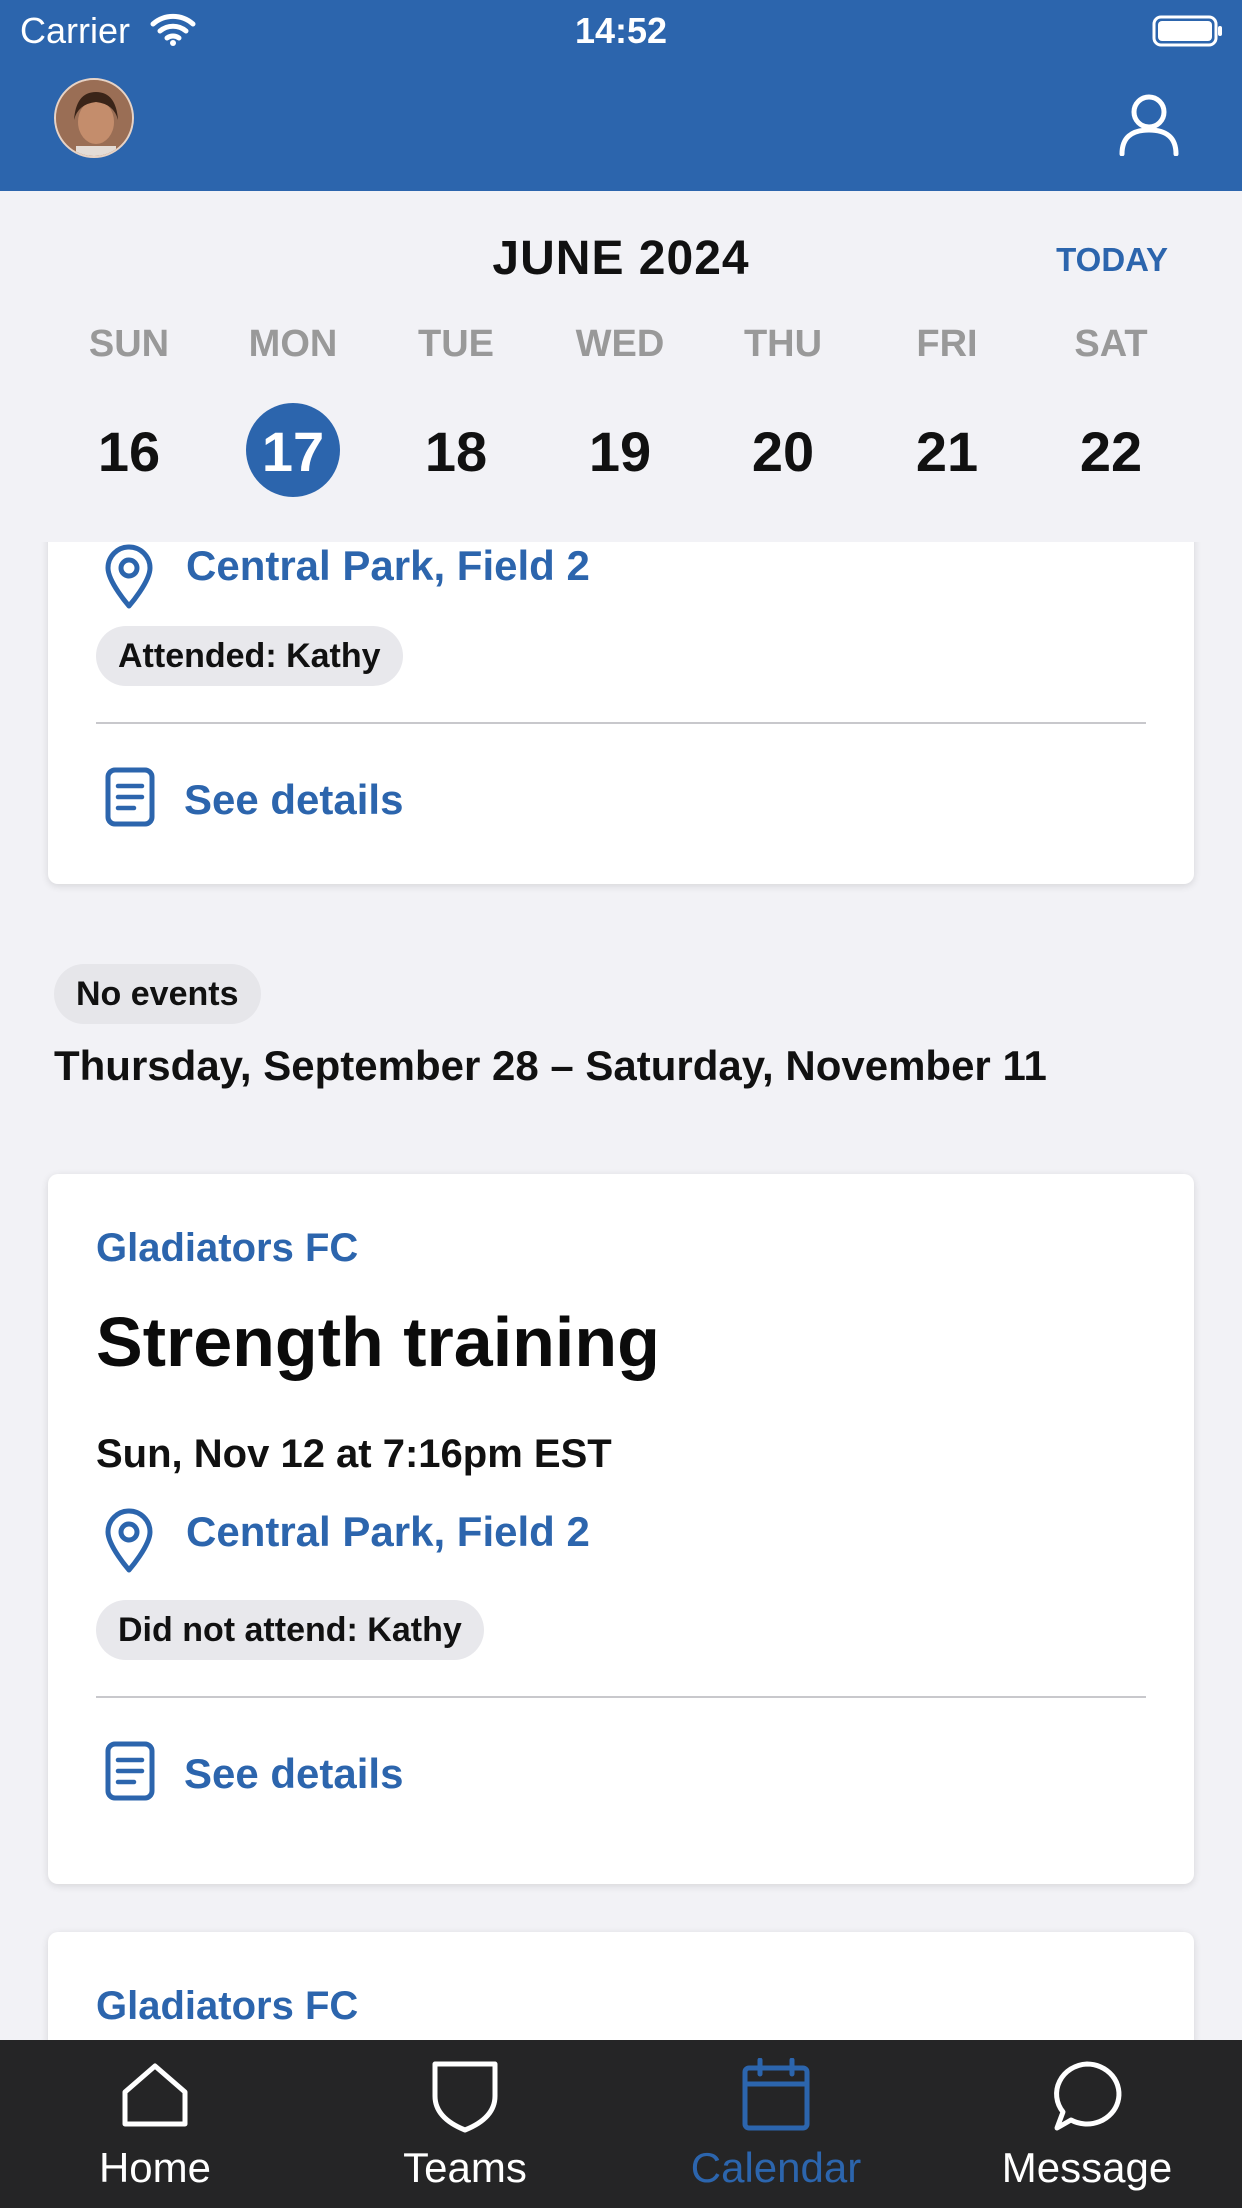 The height and width of the screenshot is (2208, 1242). What do you see at coordinates (1111, 452) in the screenshot?
I see `day-22: 22` at bounding box center [1111, 452].